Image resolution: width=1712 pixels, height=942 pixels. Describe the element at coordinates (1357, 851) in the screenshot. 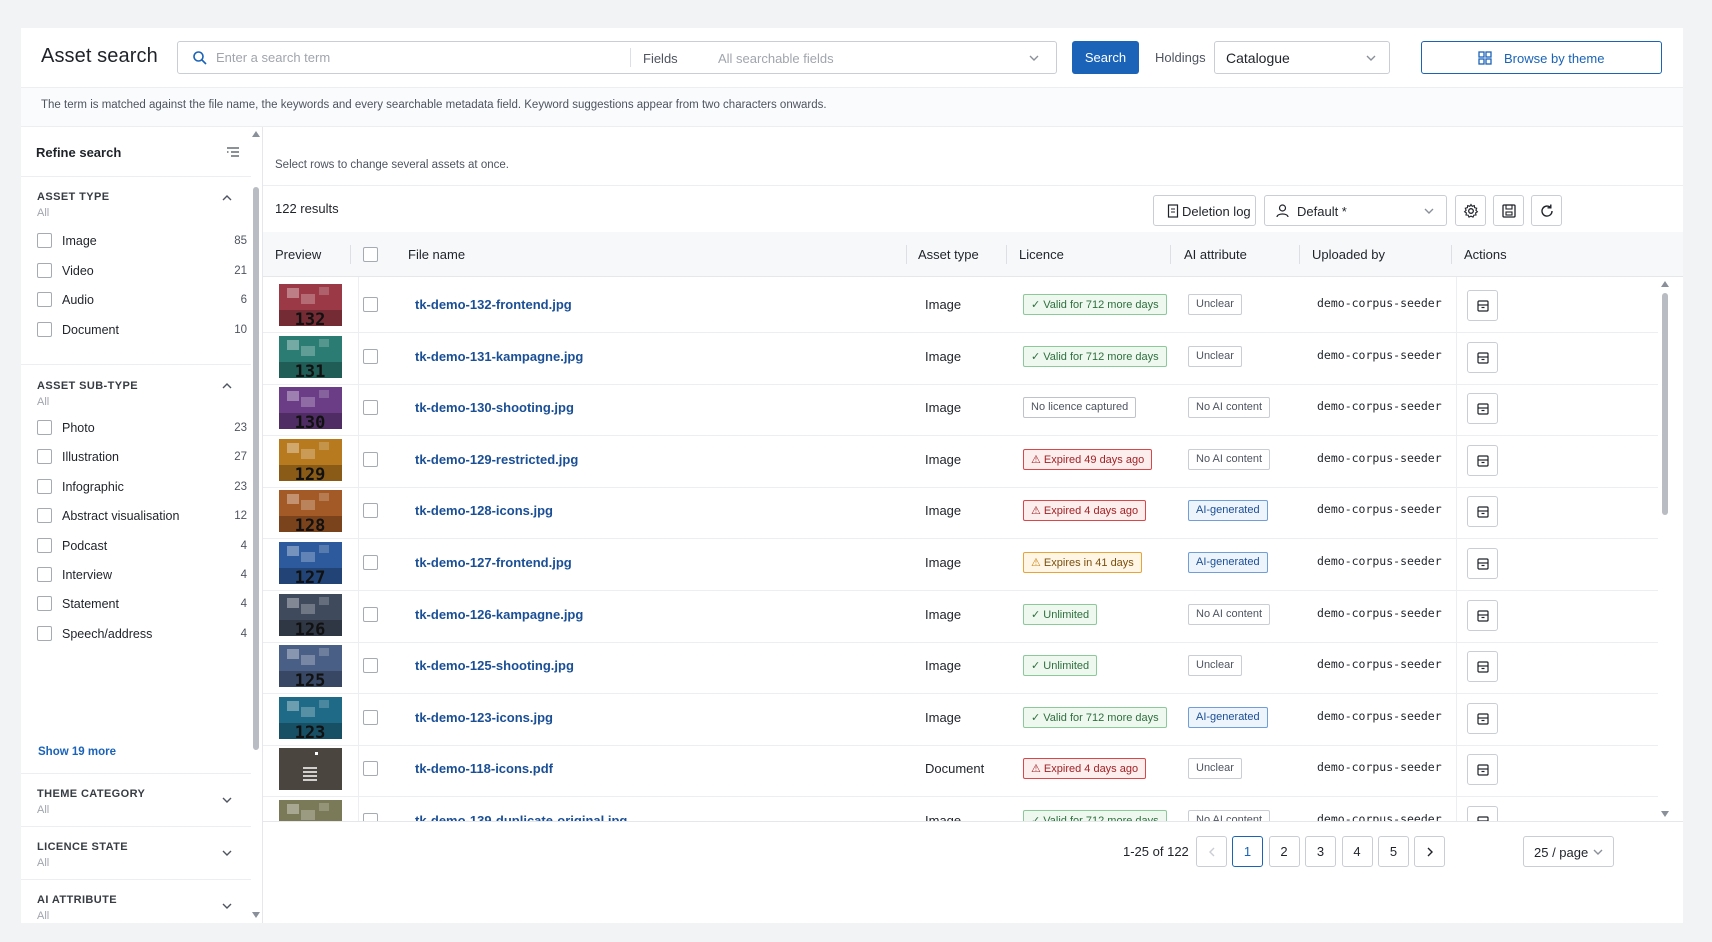

I see `page-button: 4` at that location.